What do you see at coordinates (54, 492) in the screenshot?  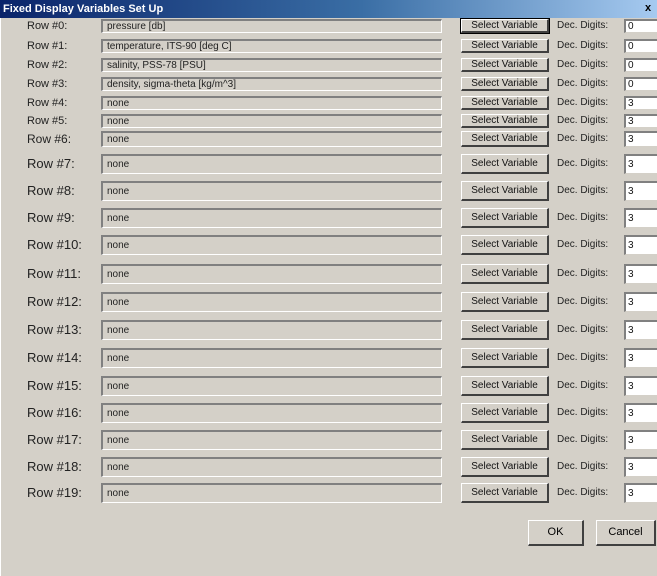 I see `row-label: Row #19:` at bounding box center [54, 492].